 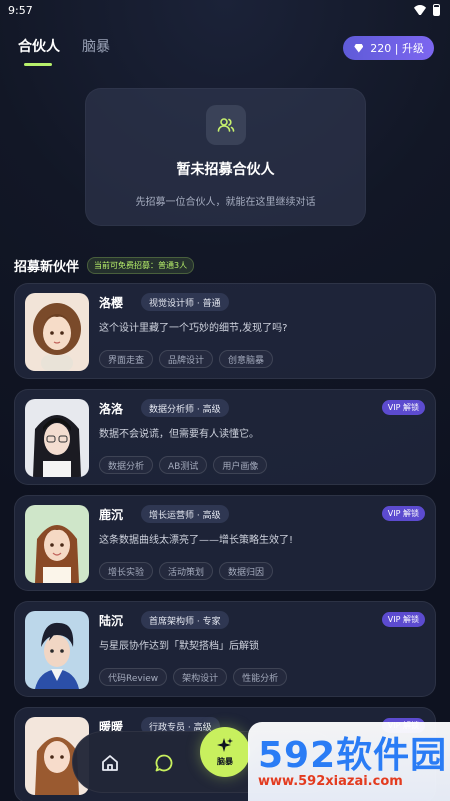 What do you see at coordinates (126, 465) in the screenshot?
I see `skill-tag: 数据分析` at bounding box center [126, 465].